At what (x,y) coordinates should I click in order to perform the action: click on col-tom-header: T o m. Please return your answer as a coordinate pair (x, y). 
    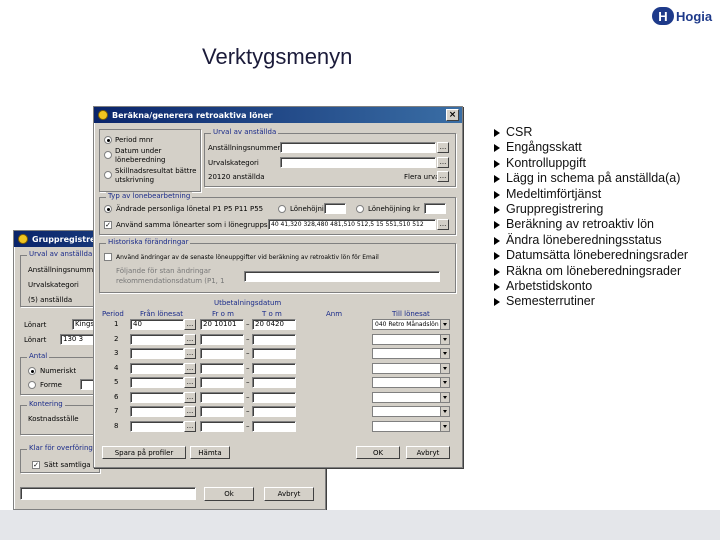
    Looking at the image, I should click on (272, 314).